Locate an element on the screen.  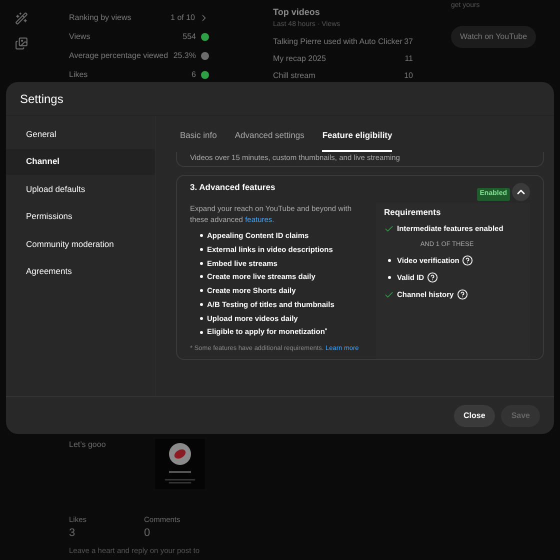
nav-item: Permissions is located at coordinates (80, 217).